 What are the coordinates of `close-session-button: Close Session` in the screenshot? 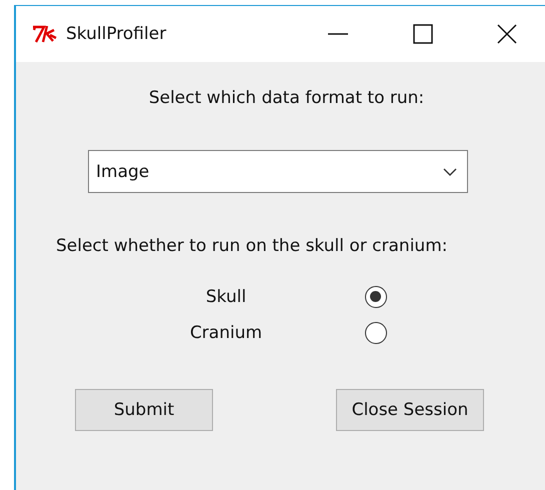 It's located at (410, 410).